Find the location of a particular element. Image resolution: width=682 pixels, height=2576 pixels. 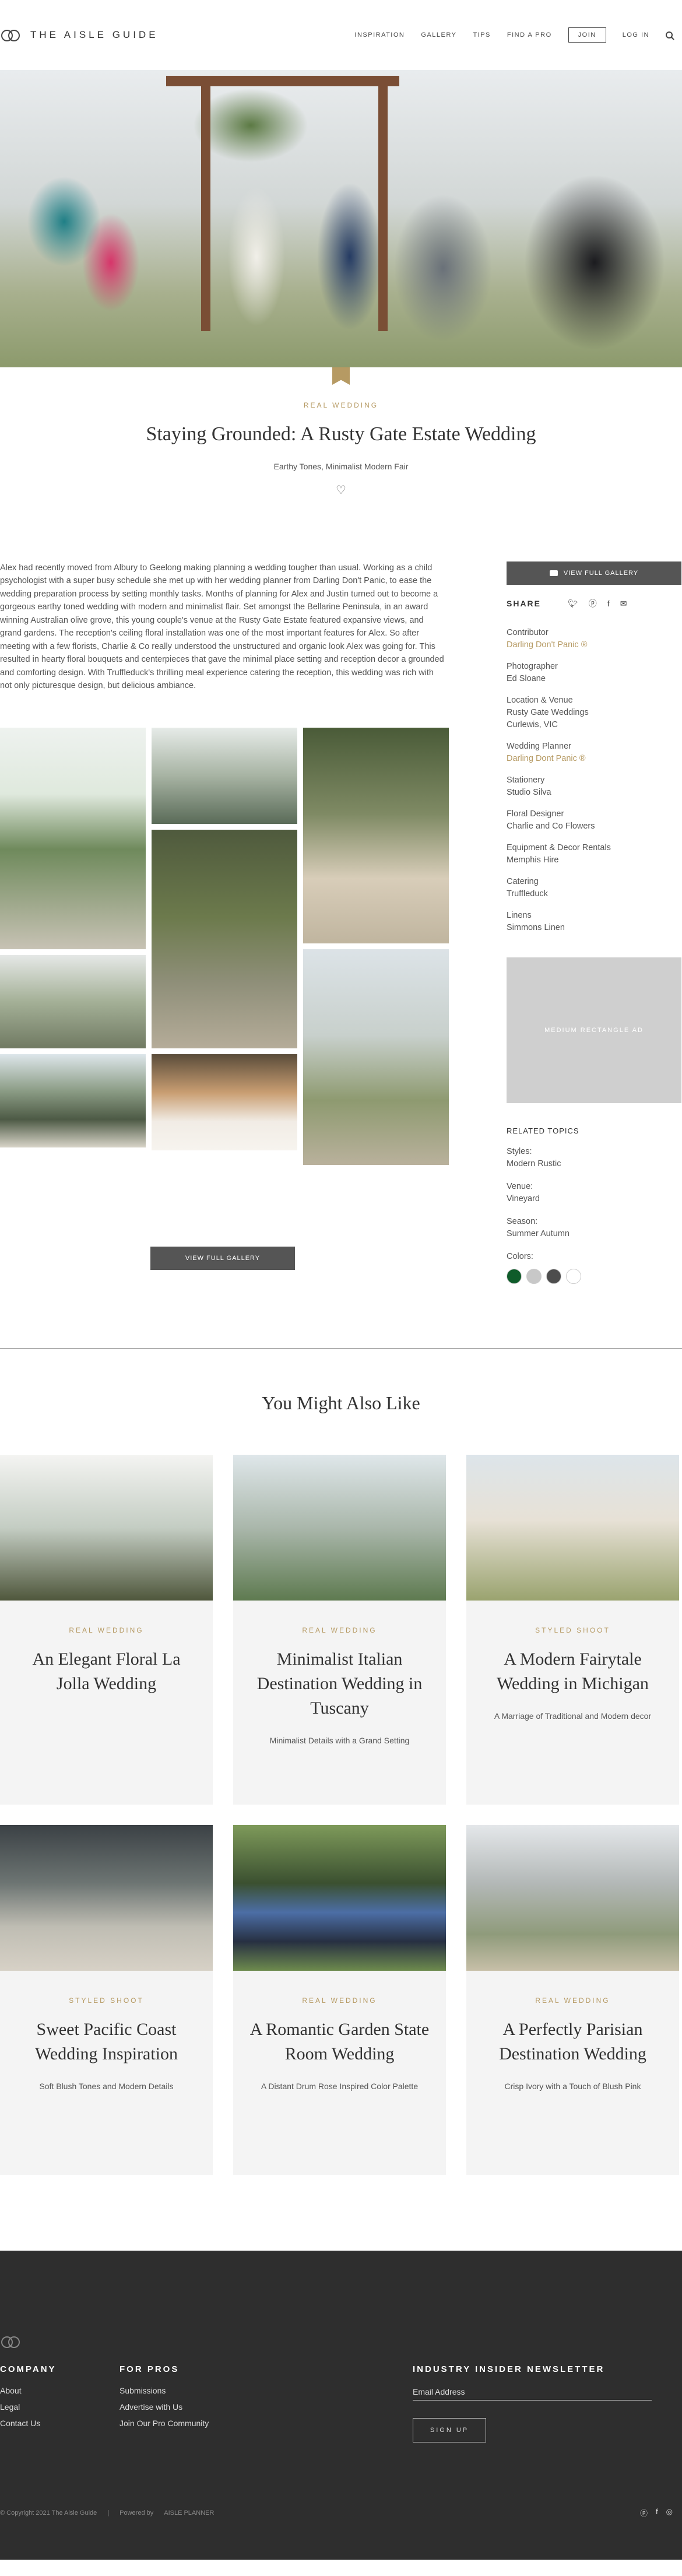

topic-colors: Colors: is located at coordinates (594, 1268).